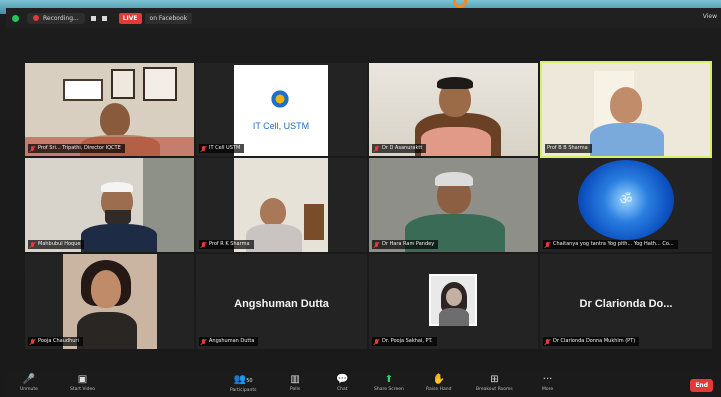  I want to click on end-meeting-button: End, so click(701, 385).